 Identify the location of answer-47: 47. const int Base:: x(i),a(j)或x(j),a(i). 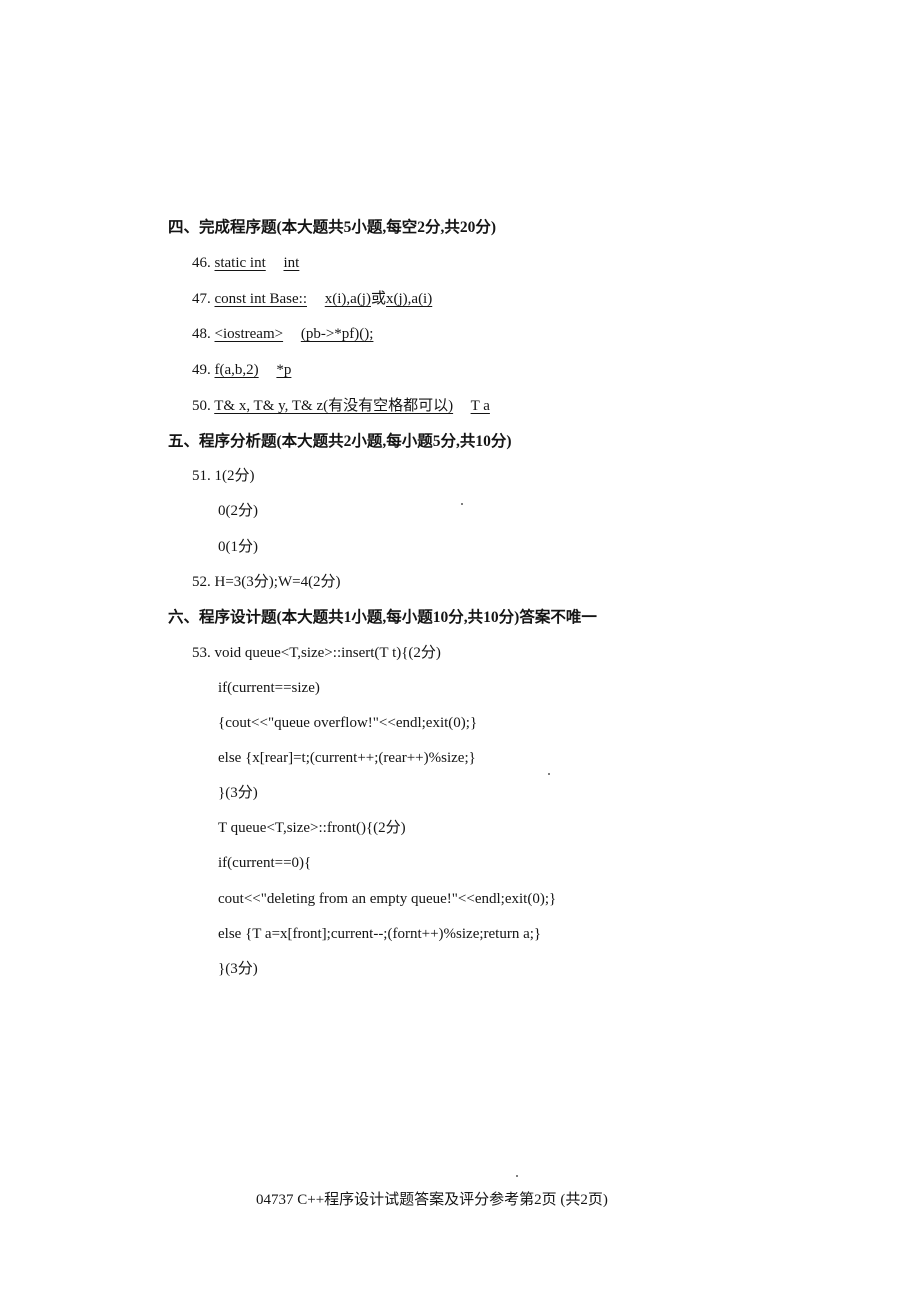
(312, 299).